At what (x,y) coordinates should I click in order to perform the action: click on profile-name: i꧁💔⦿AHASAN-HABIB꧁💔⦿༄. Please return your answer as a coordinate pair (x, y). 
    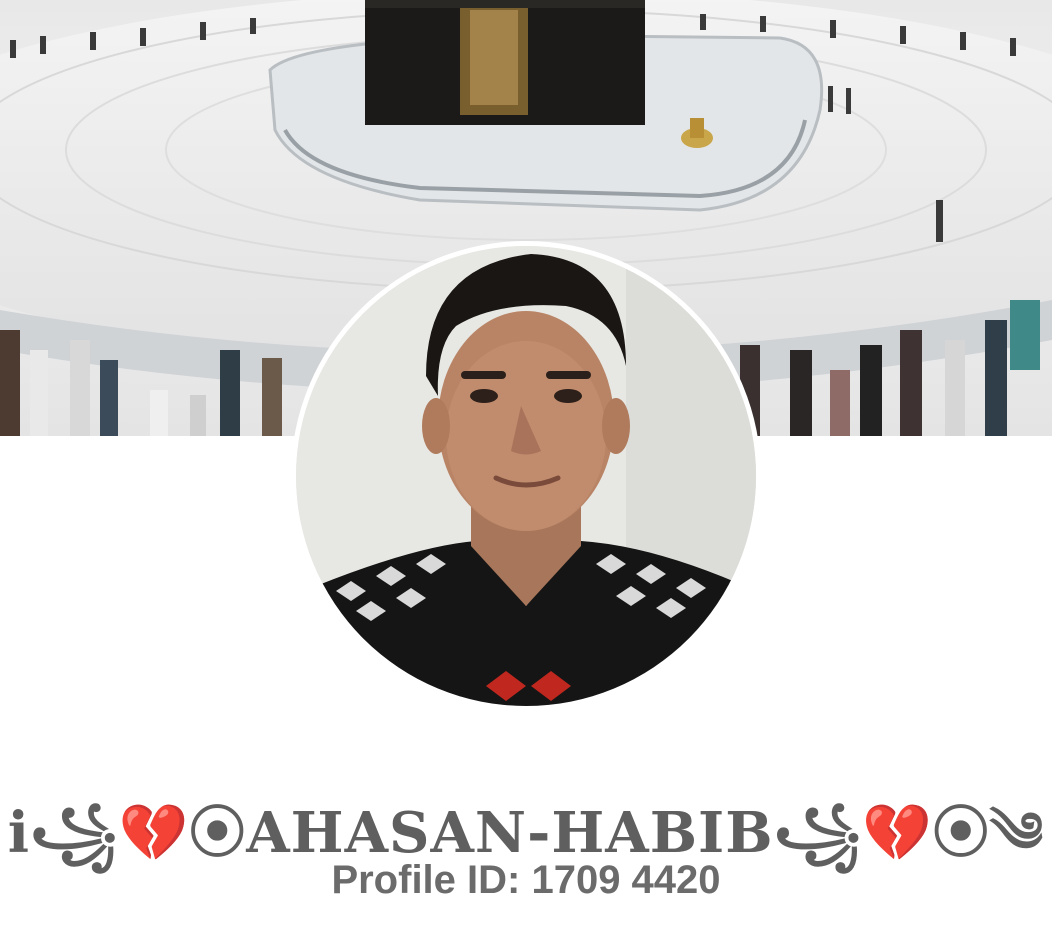
    Looking at the image, I should click on (526, 833).